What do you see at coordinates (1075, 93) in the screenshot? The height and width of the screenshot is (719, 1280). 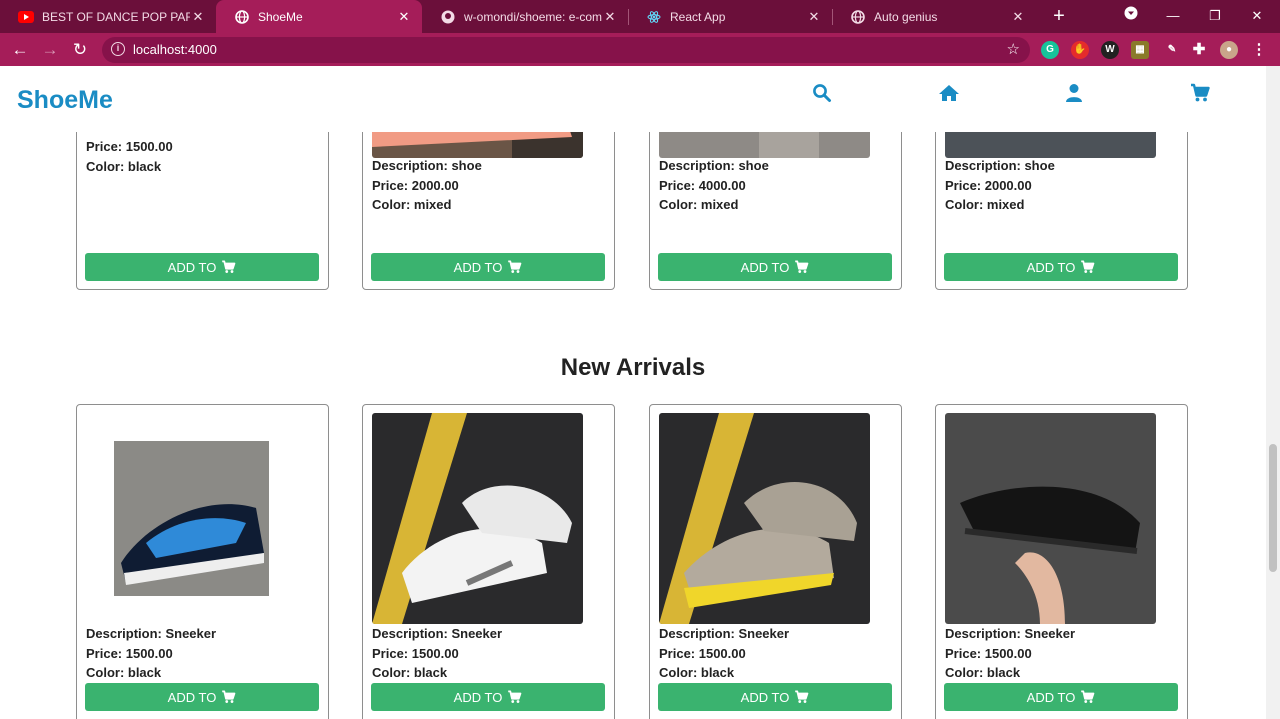 I see `user-icon` at bounding box center [1075, 93].